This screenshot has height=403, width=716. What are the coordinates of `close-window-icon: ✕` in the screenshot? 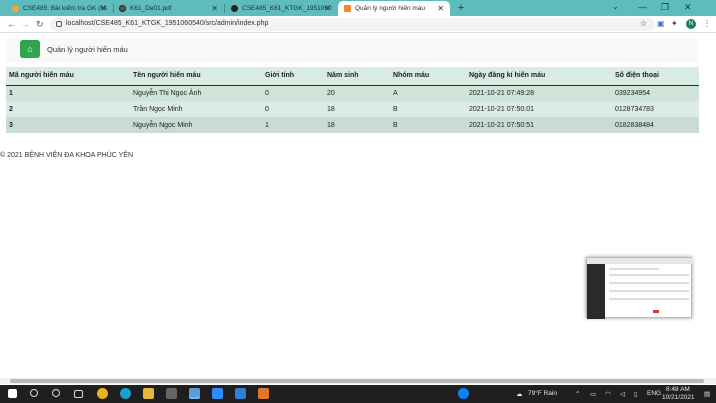 It's located at (688, 7).